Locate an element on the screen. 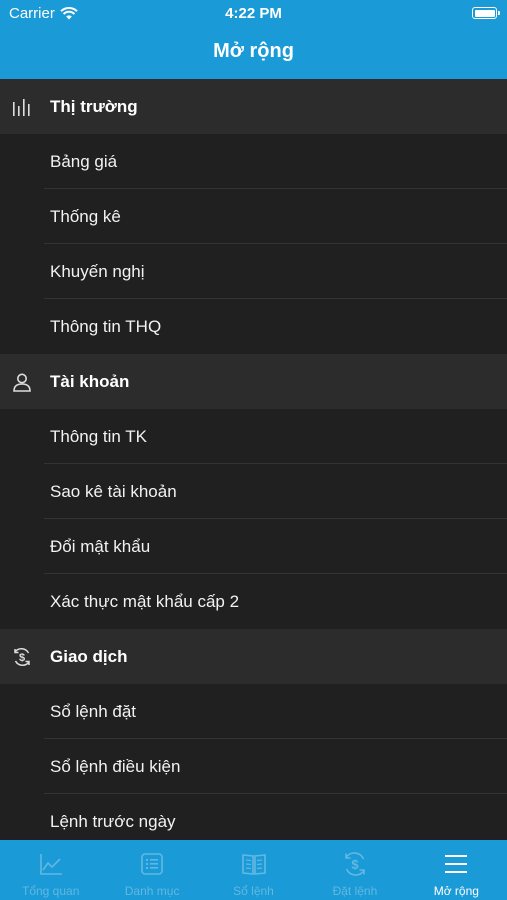 This screenshot has width=507, height=900. menu-item-sao-ke-tai-khoan: Sao kê tài khoản is located at coordinates (253, 491).